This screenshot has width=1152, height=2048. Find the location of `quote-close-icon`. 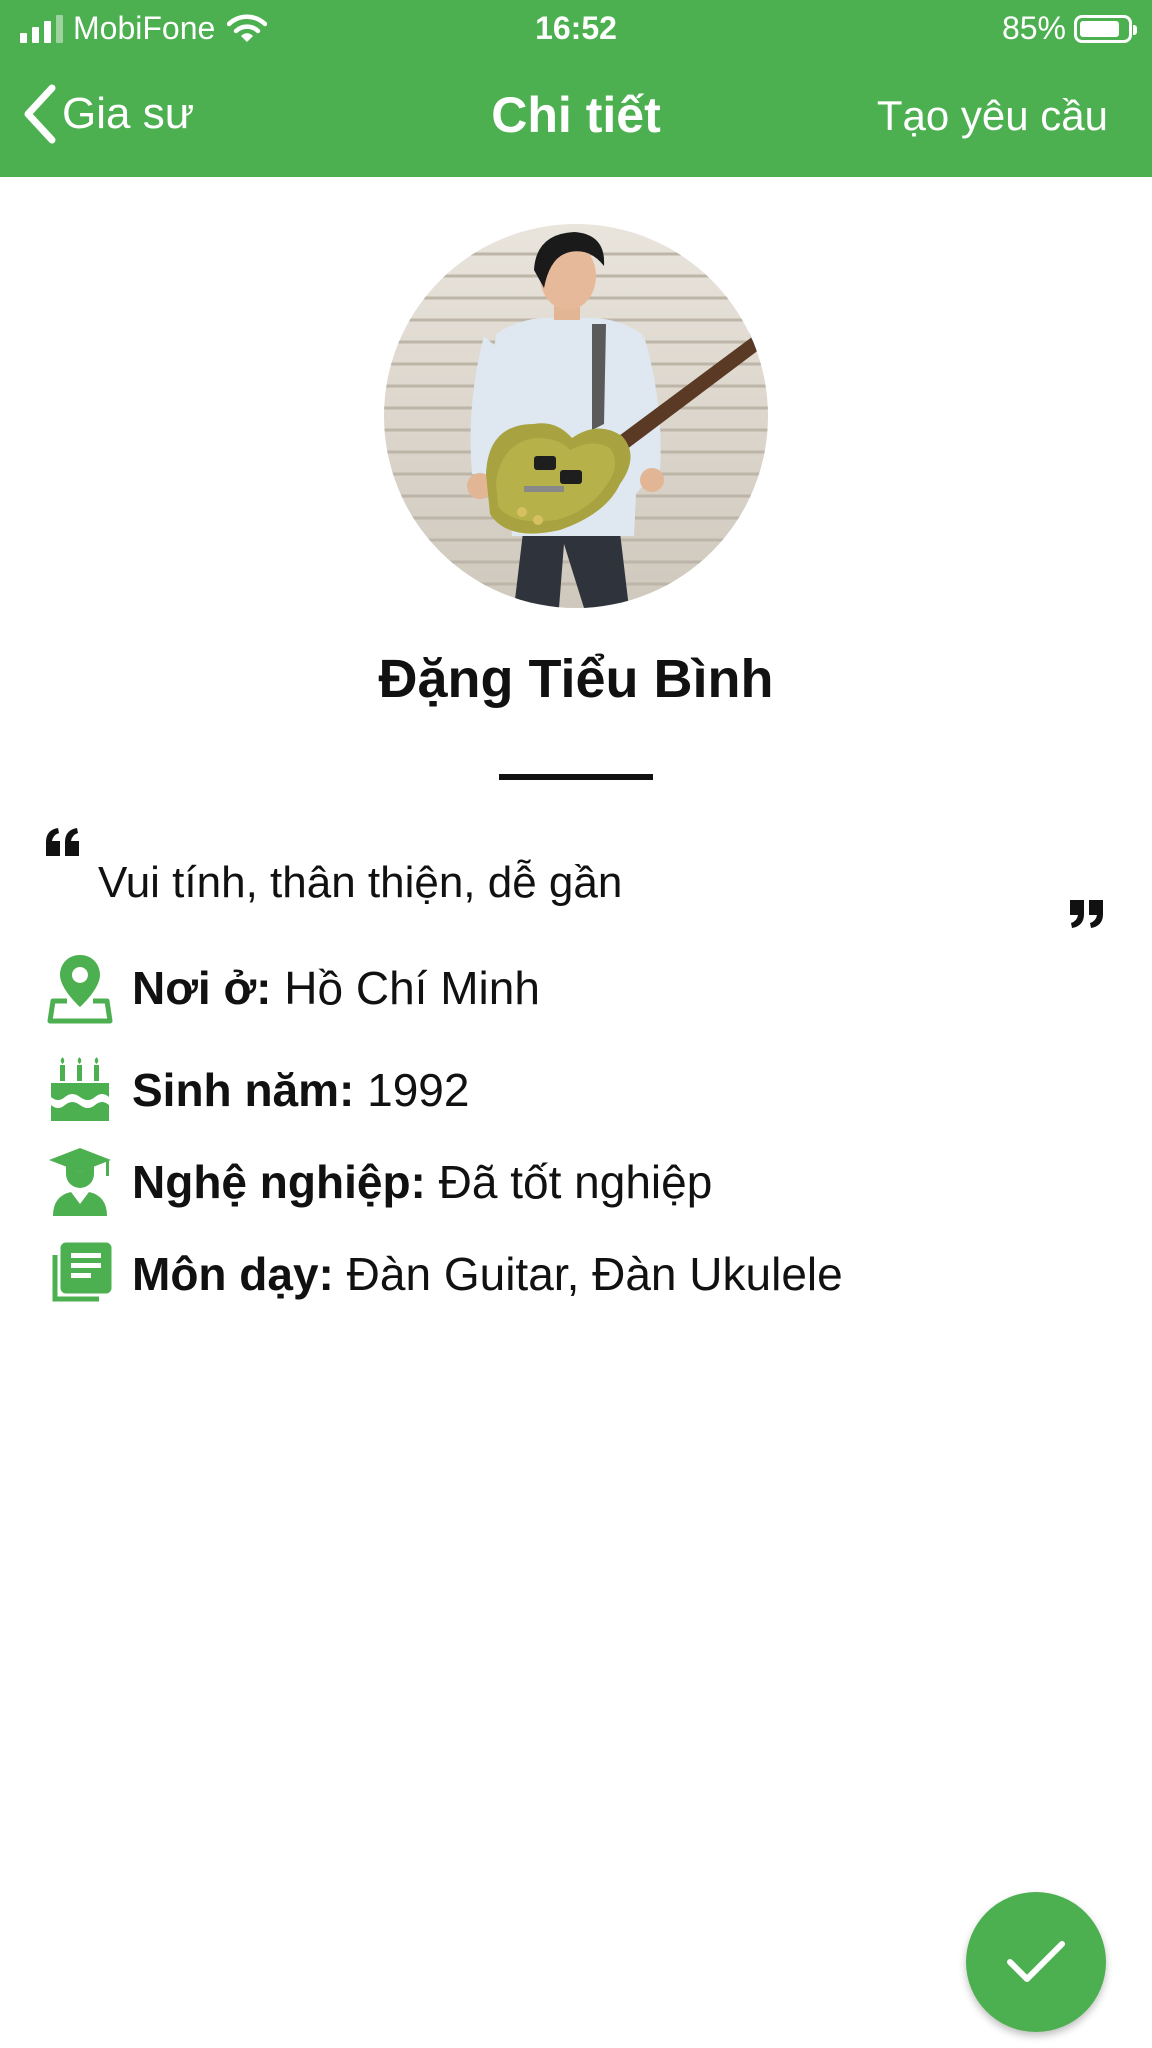

quote-close-icon is located at coordinates (1086, 914).